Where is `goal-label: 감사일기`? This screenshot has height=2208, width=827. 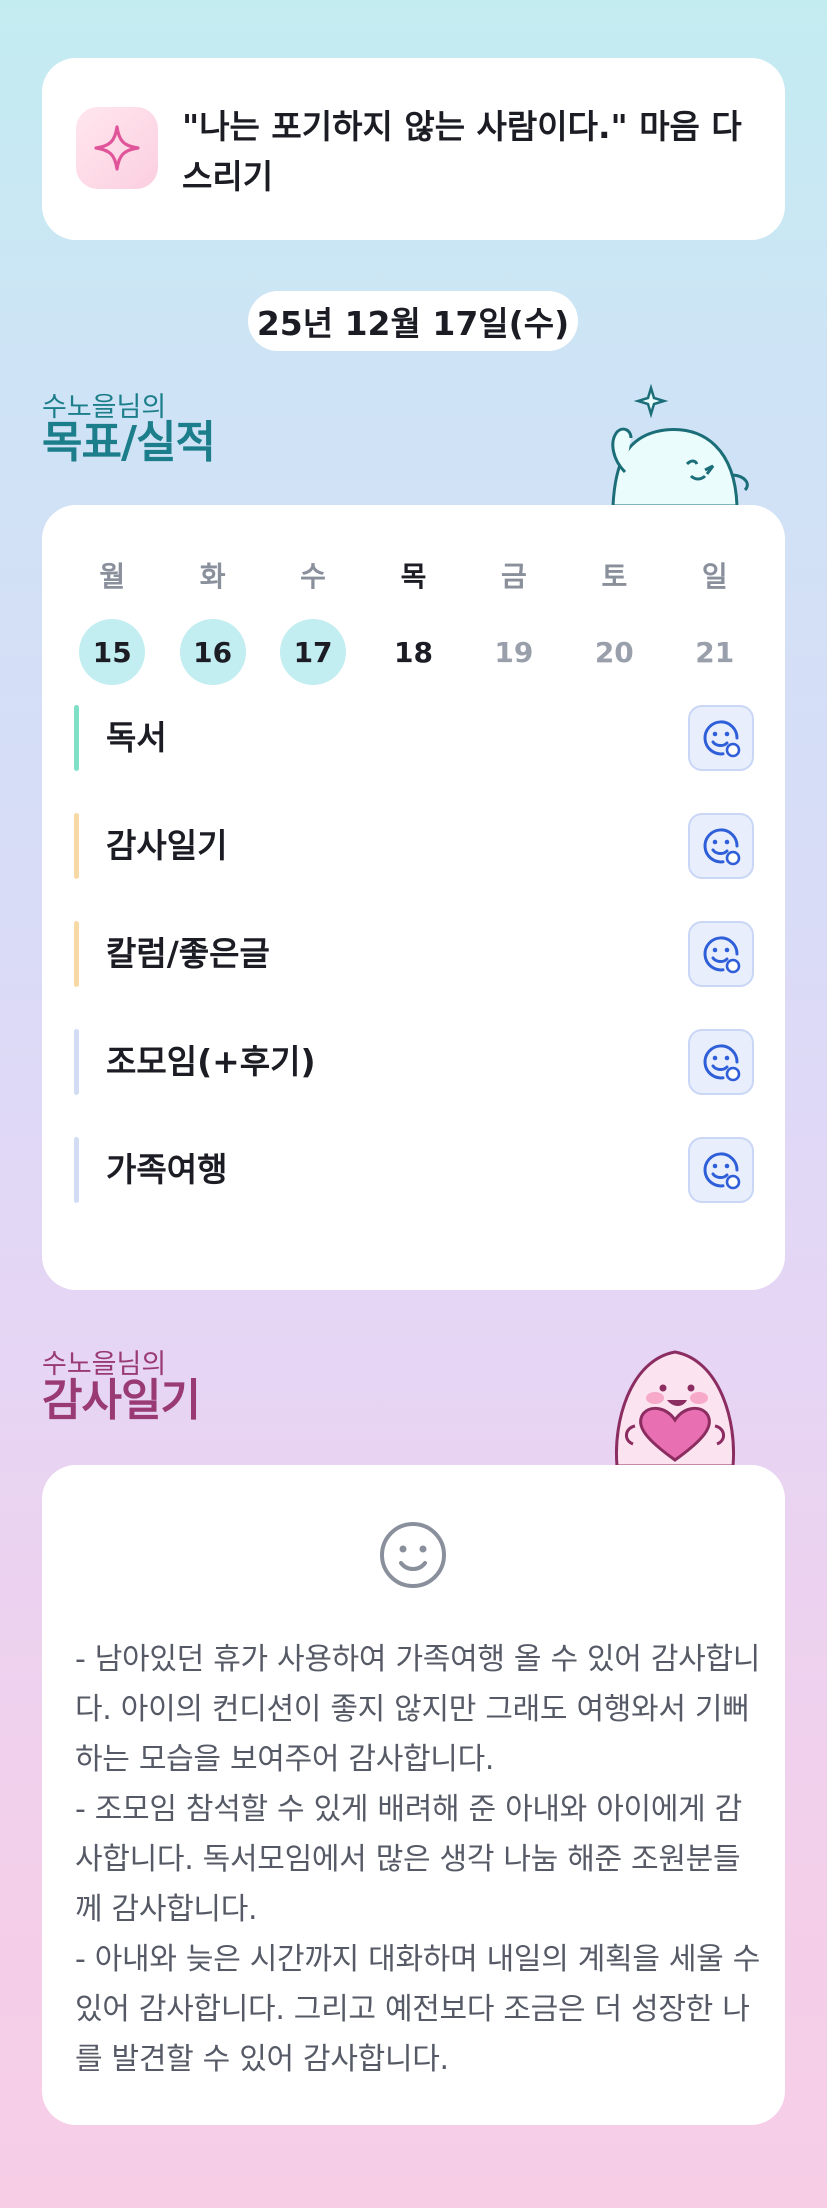
goal-label: 감사일기 is located at coordinates (167, 845).